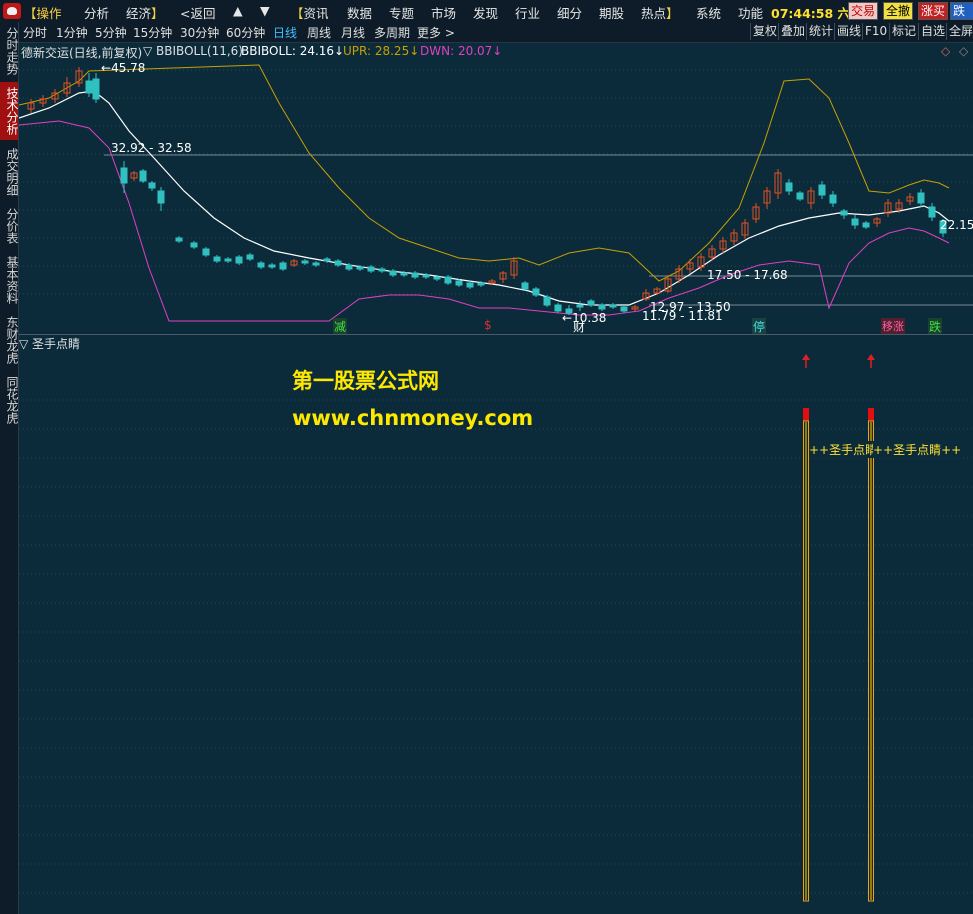  What do you see at coordinates (959, 31) in the screenshot?
I see `fullscreen-button: 全屏` at bounding box center [959, 31].